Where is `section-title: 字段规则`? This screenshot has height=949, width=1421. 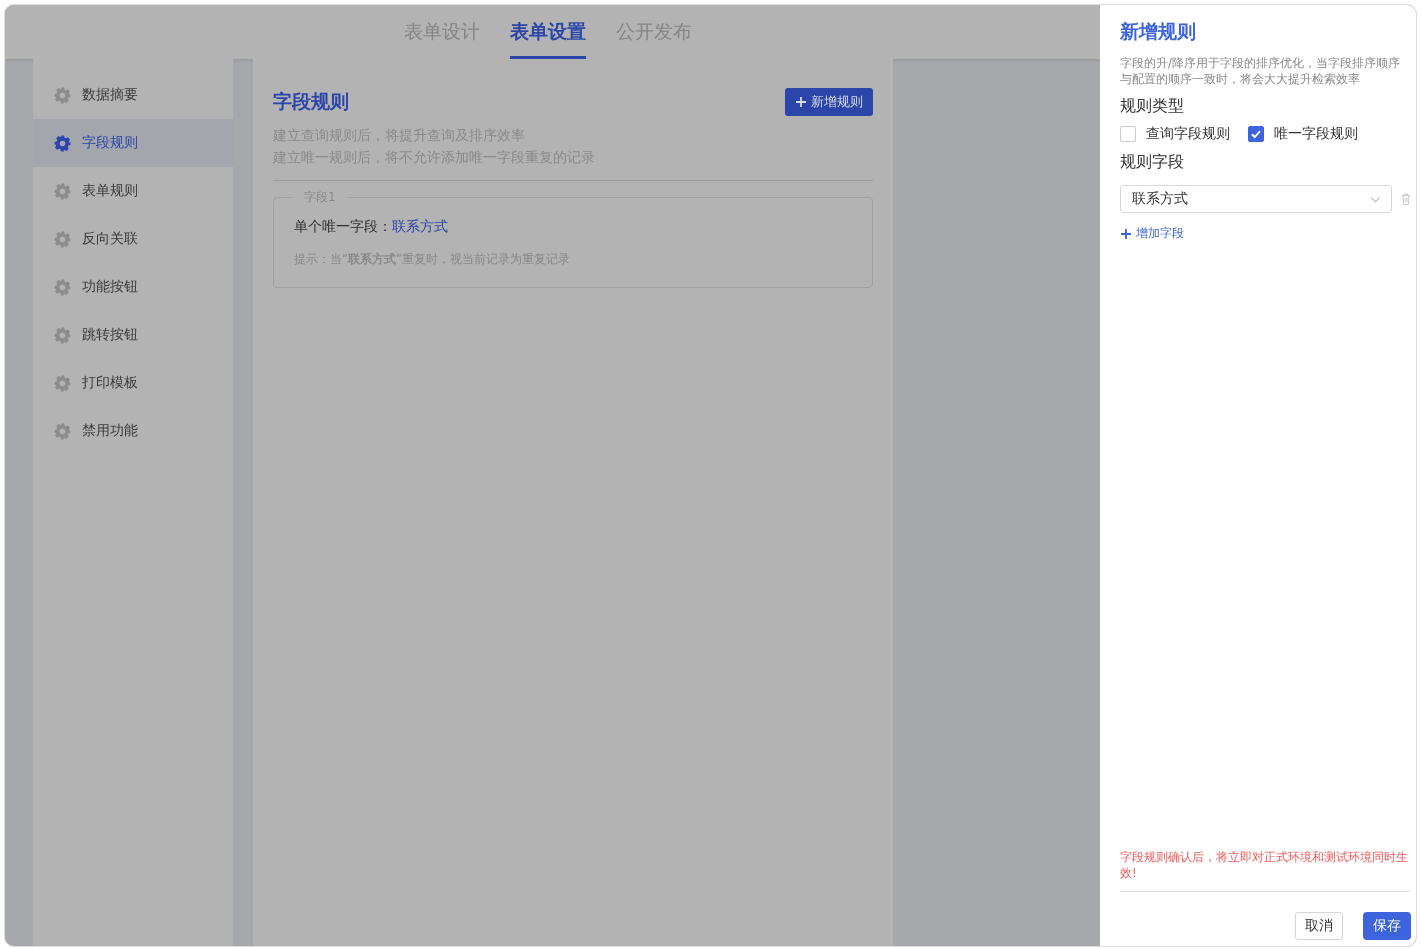
section-title: 字段规则 is located at coordinates (311, 101).